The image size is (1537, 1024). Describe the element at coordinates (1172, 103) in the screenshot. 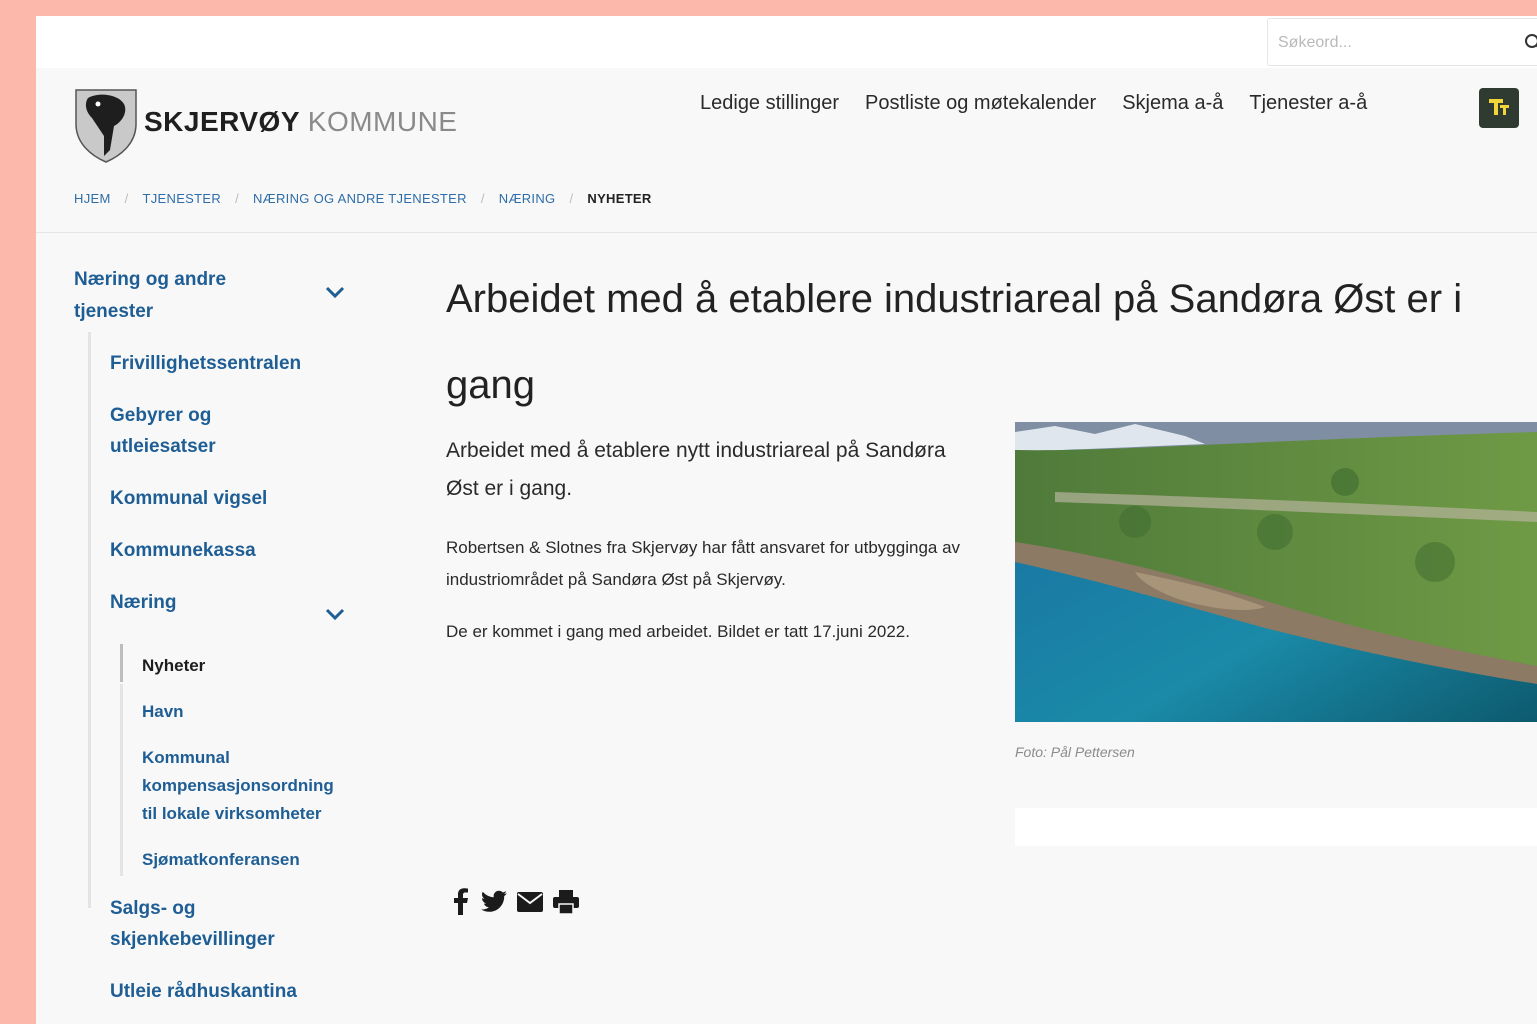

I see `nav-skjema: Skjema a-å` at that location.